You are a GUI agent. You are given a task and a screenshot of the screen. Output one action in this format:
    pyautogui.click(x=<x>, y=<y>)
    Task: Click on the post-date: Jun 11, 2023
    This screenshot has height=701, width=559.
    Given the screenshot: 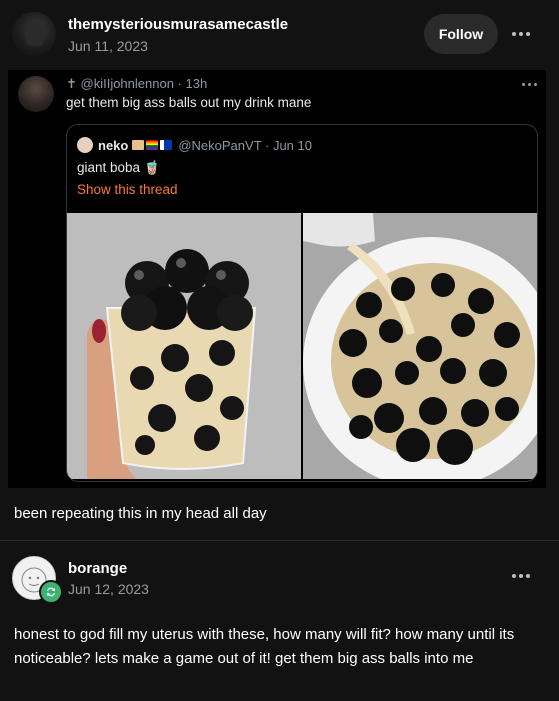 What is the action you would take?
    pyautogui.click(x=108, y=46)
    